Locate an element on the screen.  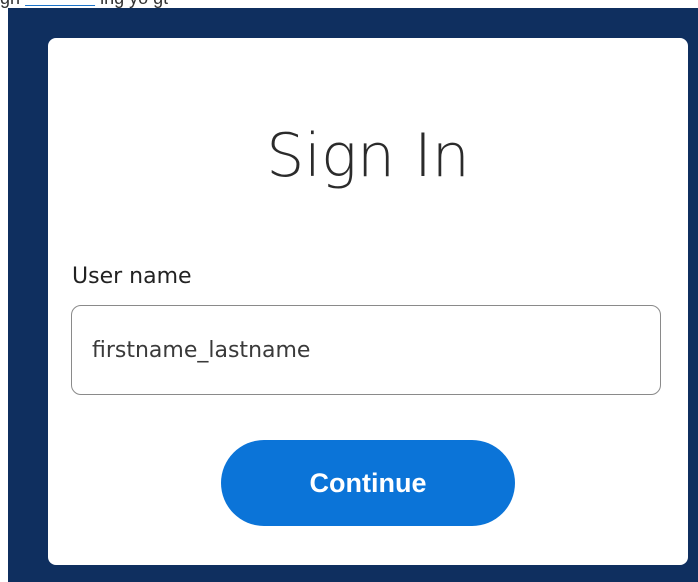
top-text-fragment: gh ing yo gt is located at coordinates (349, 4).